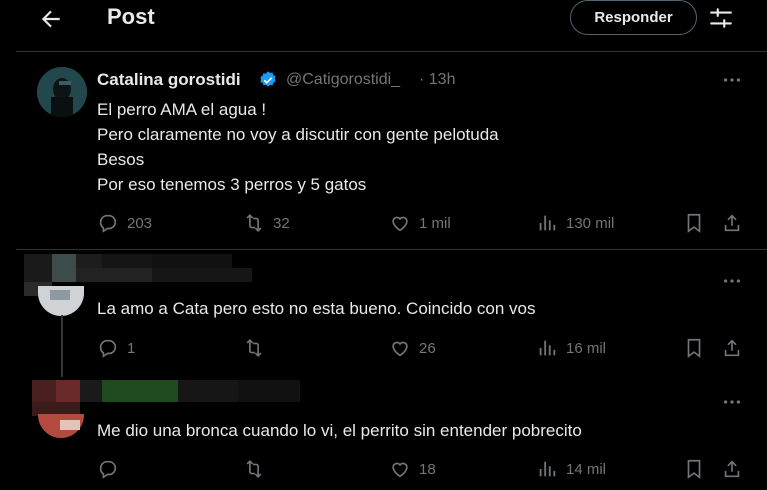 The width and height of the screenshot is (767, 490). What do you see at coordinates (391, 51) in the screenshot?
I see `header-divider` at bounding box center [391, 51].